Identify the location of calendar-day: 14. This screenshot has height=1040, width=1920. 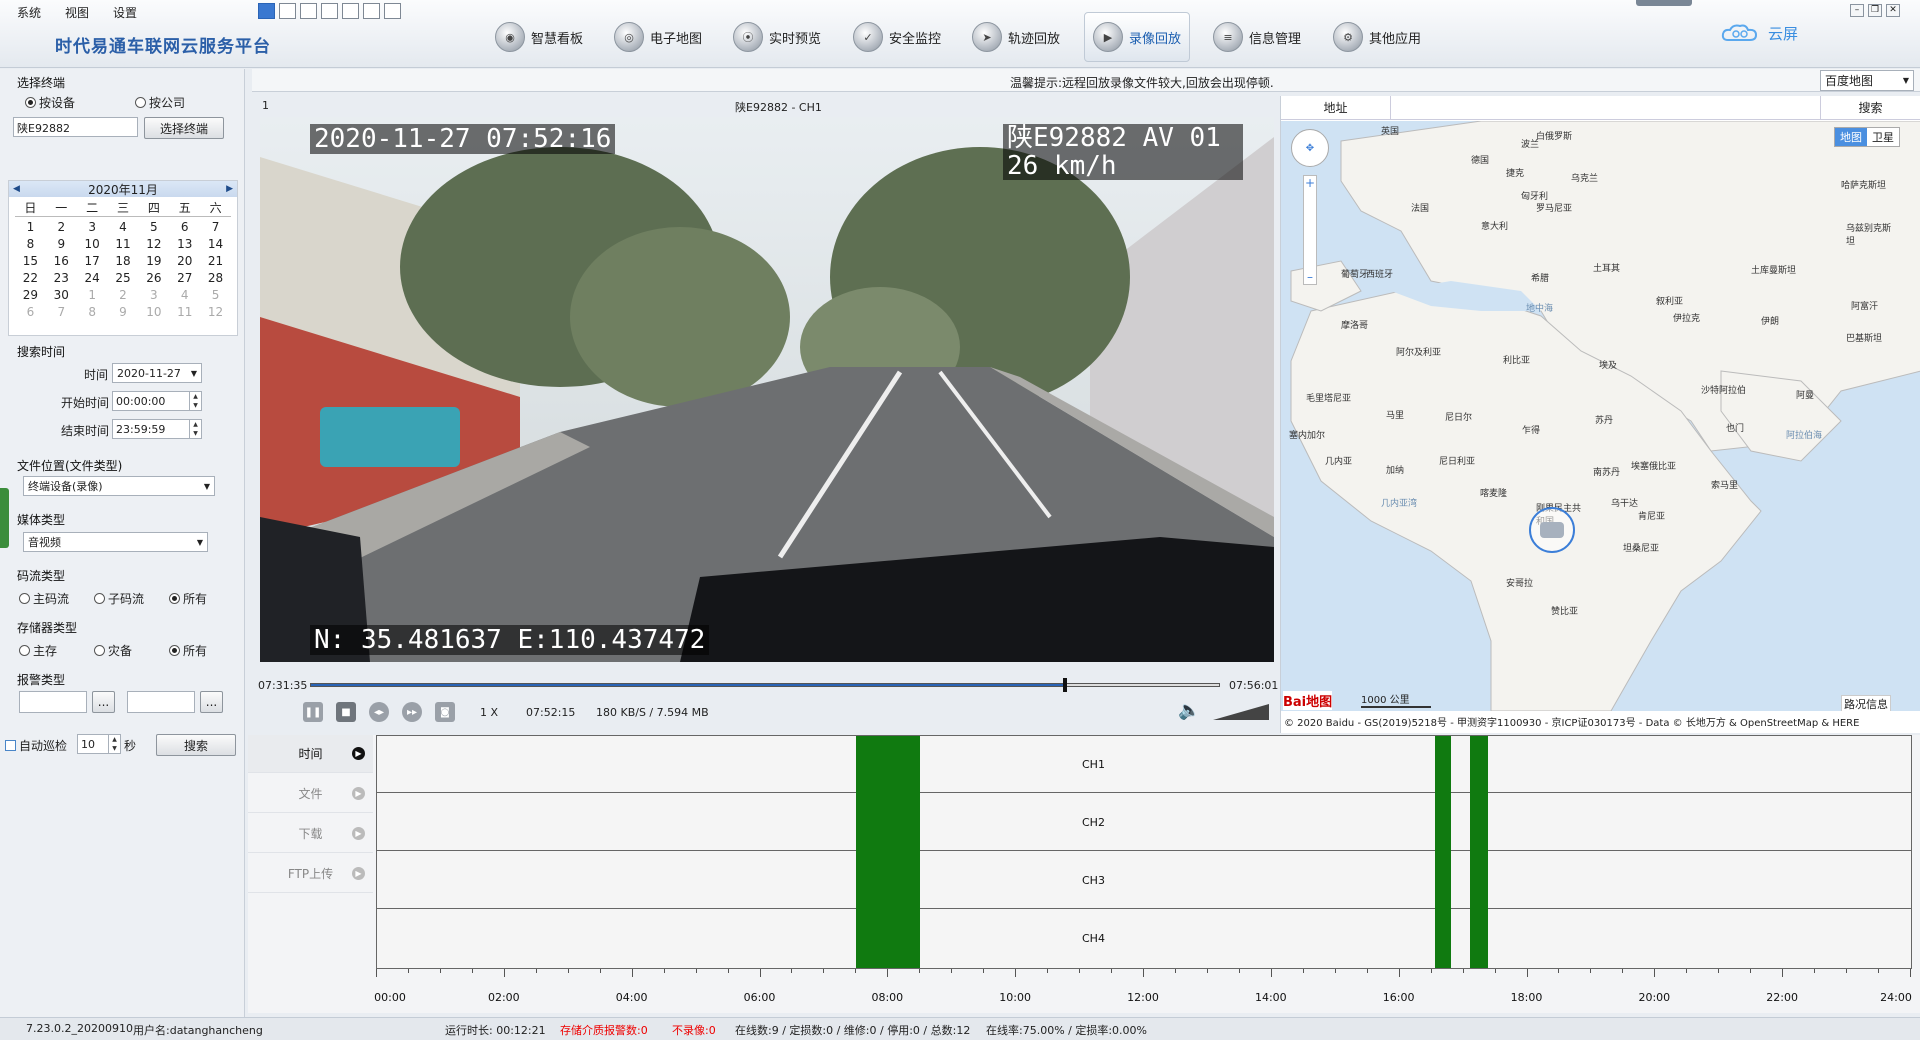
(215, 244).